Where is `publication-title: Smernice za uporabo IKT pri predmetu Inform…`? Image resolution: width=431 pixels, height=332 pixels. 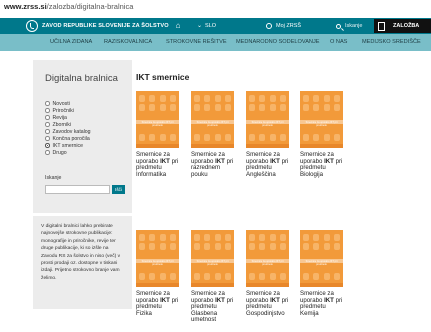 publication-title: Smernice za uporabo IKT pri predmetu Inform… is located at coordinates (157, 165).